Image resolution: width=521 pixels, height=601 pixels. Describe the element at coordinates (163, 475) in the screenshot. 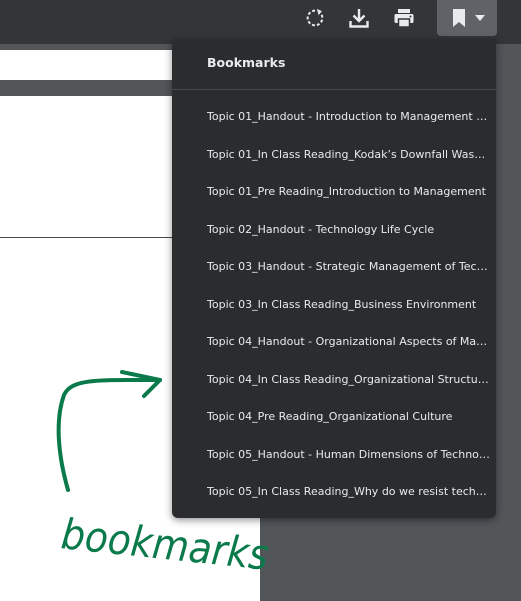

I see `handwritten-annotation: bookmarks` at that location.